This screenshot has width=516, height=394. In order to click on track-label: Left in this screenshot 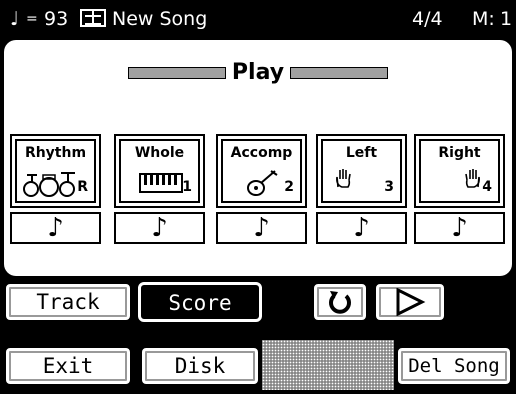, I will do `click(361, 153)`.